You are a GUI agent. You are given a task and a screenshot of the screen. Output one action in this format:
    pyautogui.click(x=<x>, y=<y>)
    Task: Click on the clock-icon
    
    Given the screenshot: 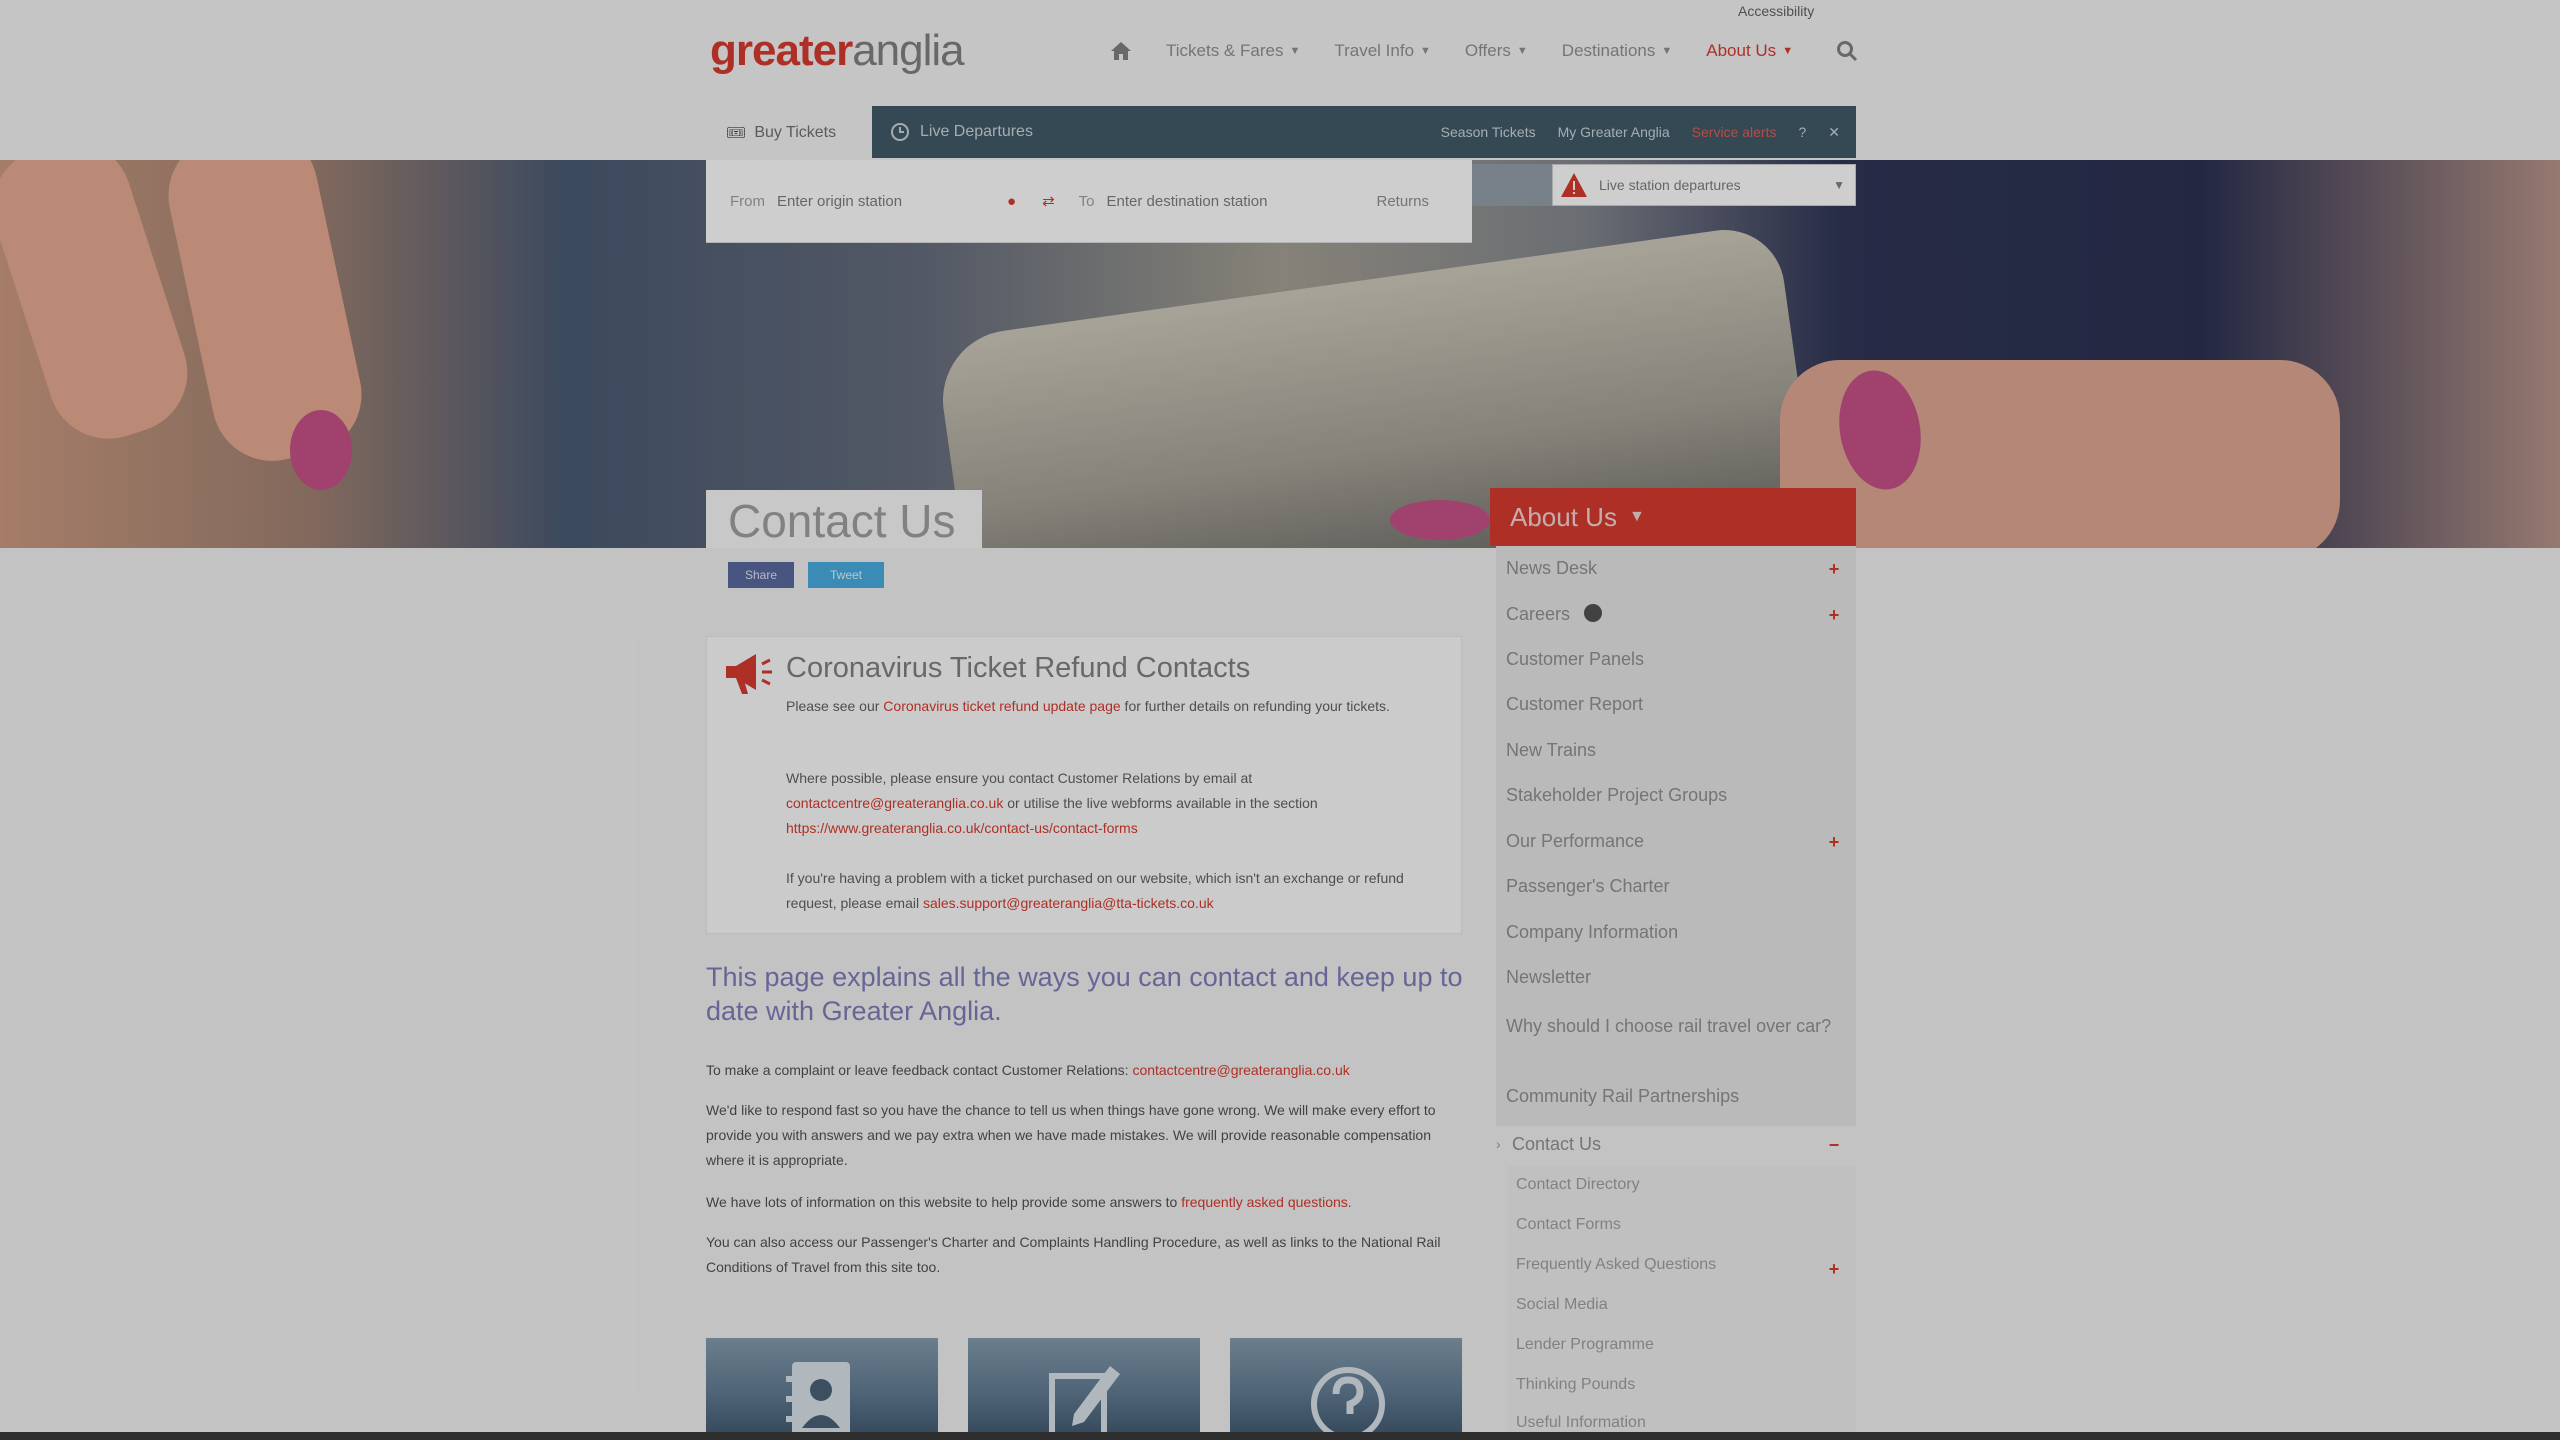 What is the action you would take?
    pyautogui.click(x=900, y=132)
    